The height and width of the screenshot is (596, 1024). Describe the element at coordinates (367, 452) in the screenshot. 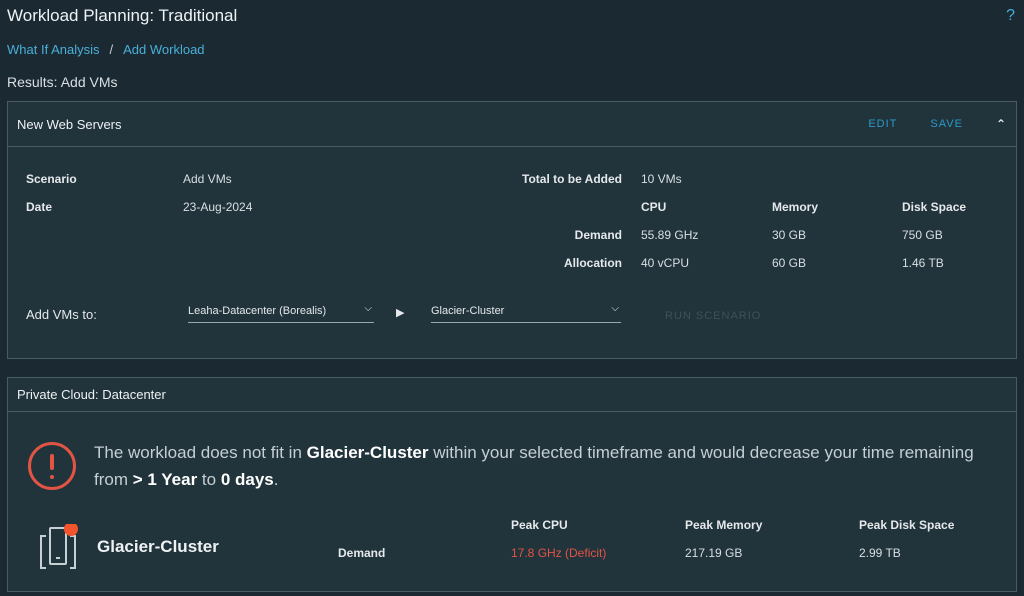

I see `alert-cluster-name: Glacier-Cluster` at that location.